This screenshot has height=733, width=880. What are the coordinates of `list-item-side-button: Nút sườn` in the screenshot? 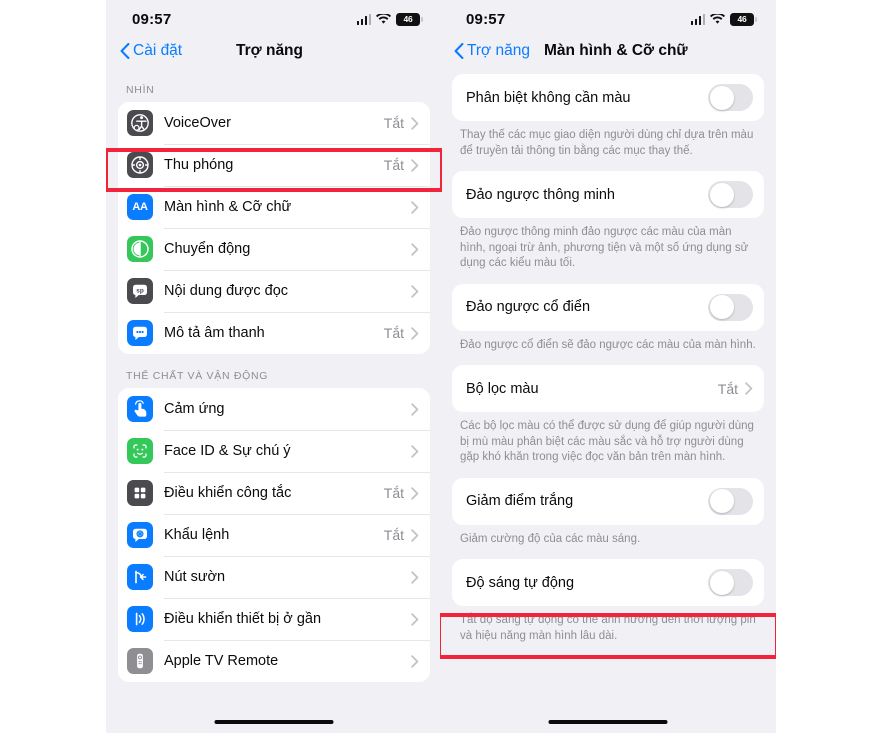 It's located at (274, 577).